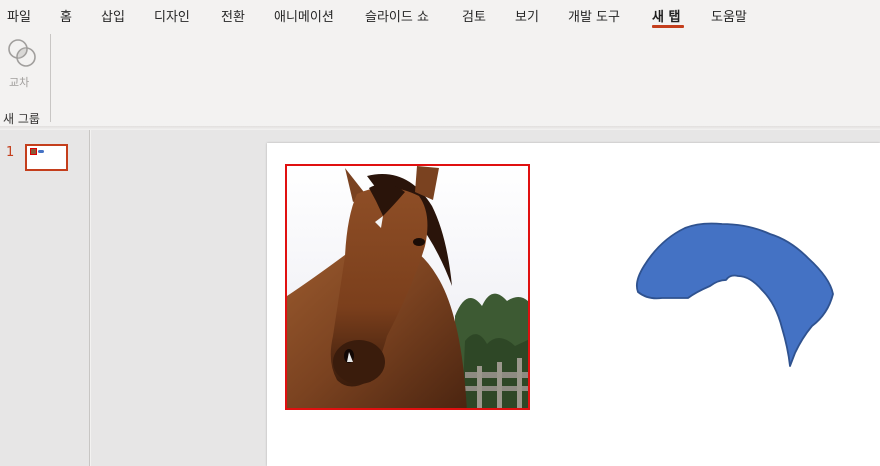 This screenshot has height=466, width=880. What do you see at coordinates (45, 298) in the screenshot?
I see `slide-thumbnail-pane` at bounding box center [45, 298].